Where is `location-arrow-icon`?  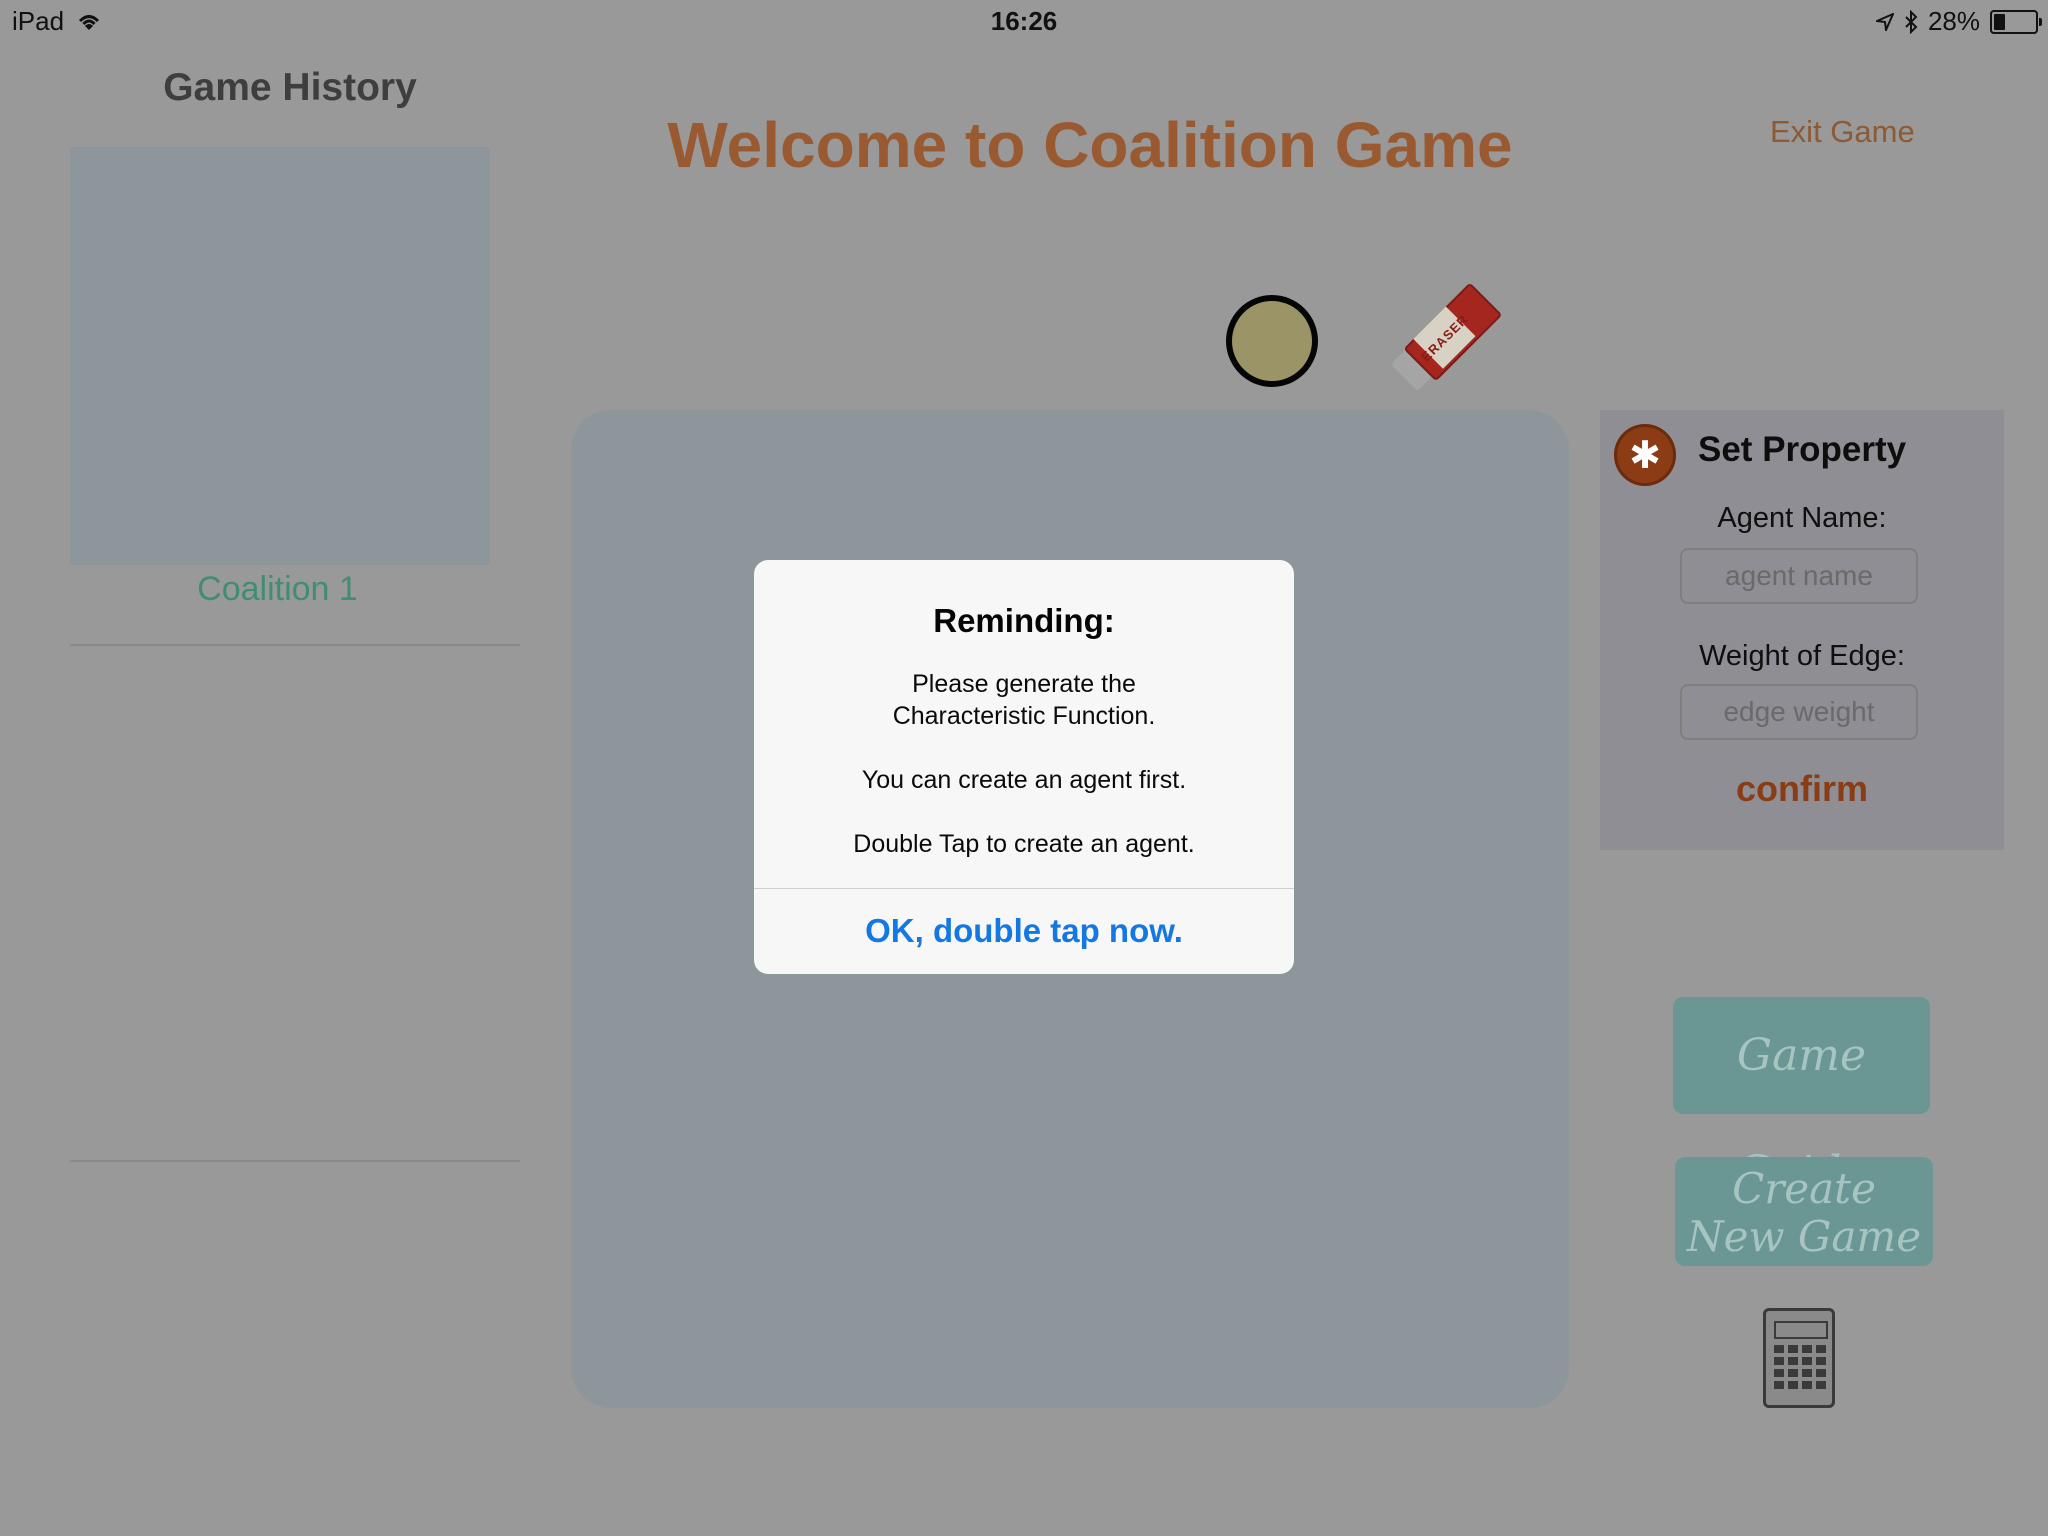
location-arrow-icon is located at coordinates (1884, 21).